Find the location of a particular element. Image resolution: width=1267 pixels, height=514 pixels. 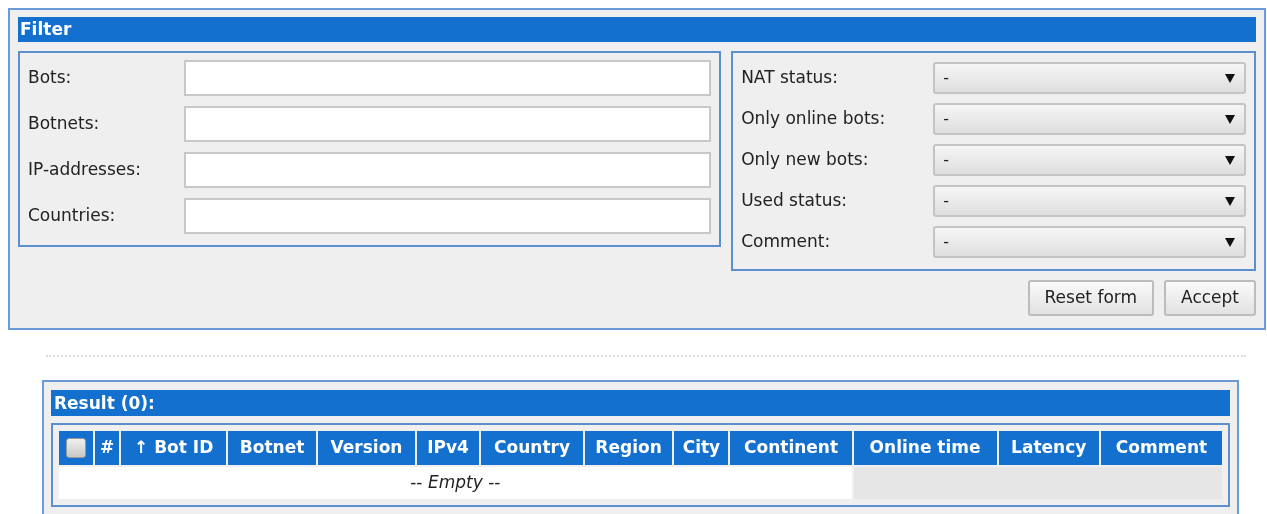

field-label: Botnets: is located at coordinates (64, 124).